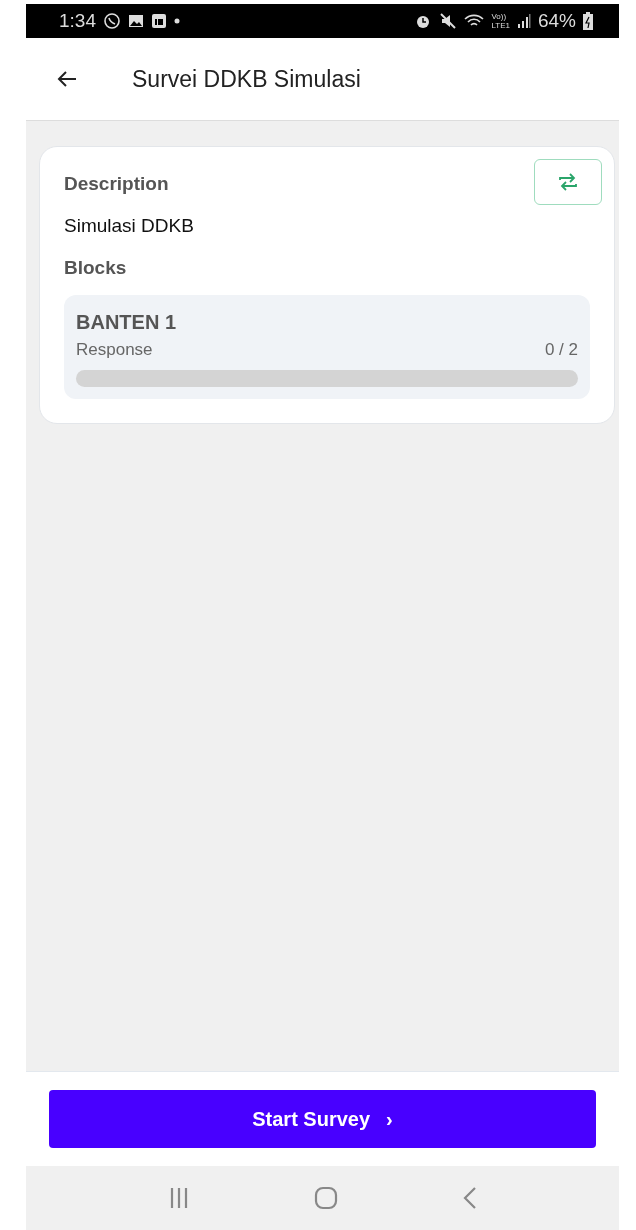 The image size is (636, 1230). I want to click on chat-icon, so click(112, 21).